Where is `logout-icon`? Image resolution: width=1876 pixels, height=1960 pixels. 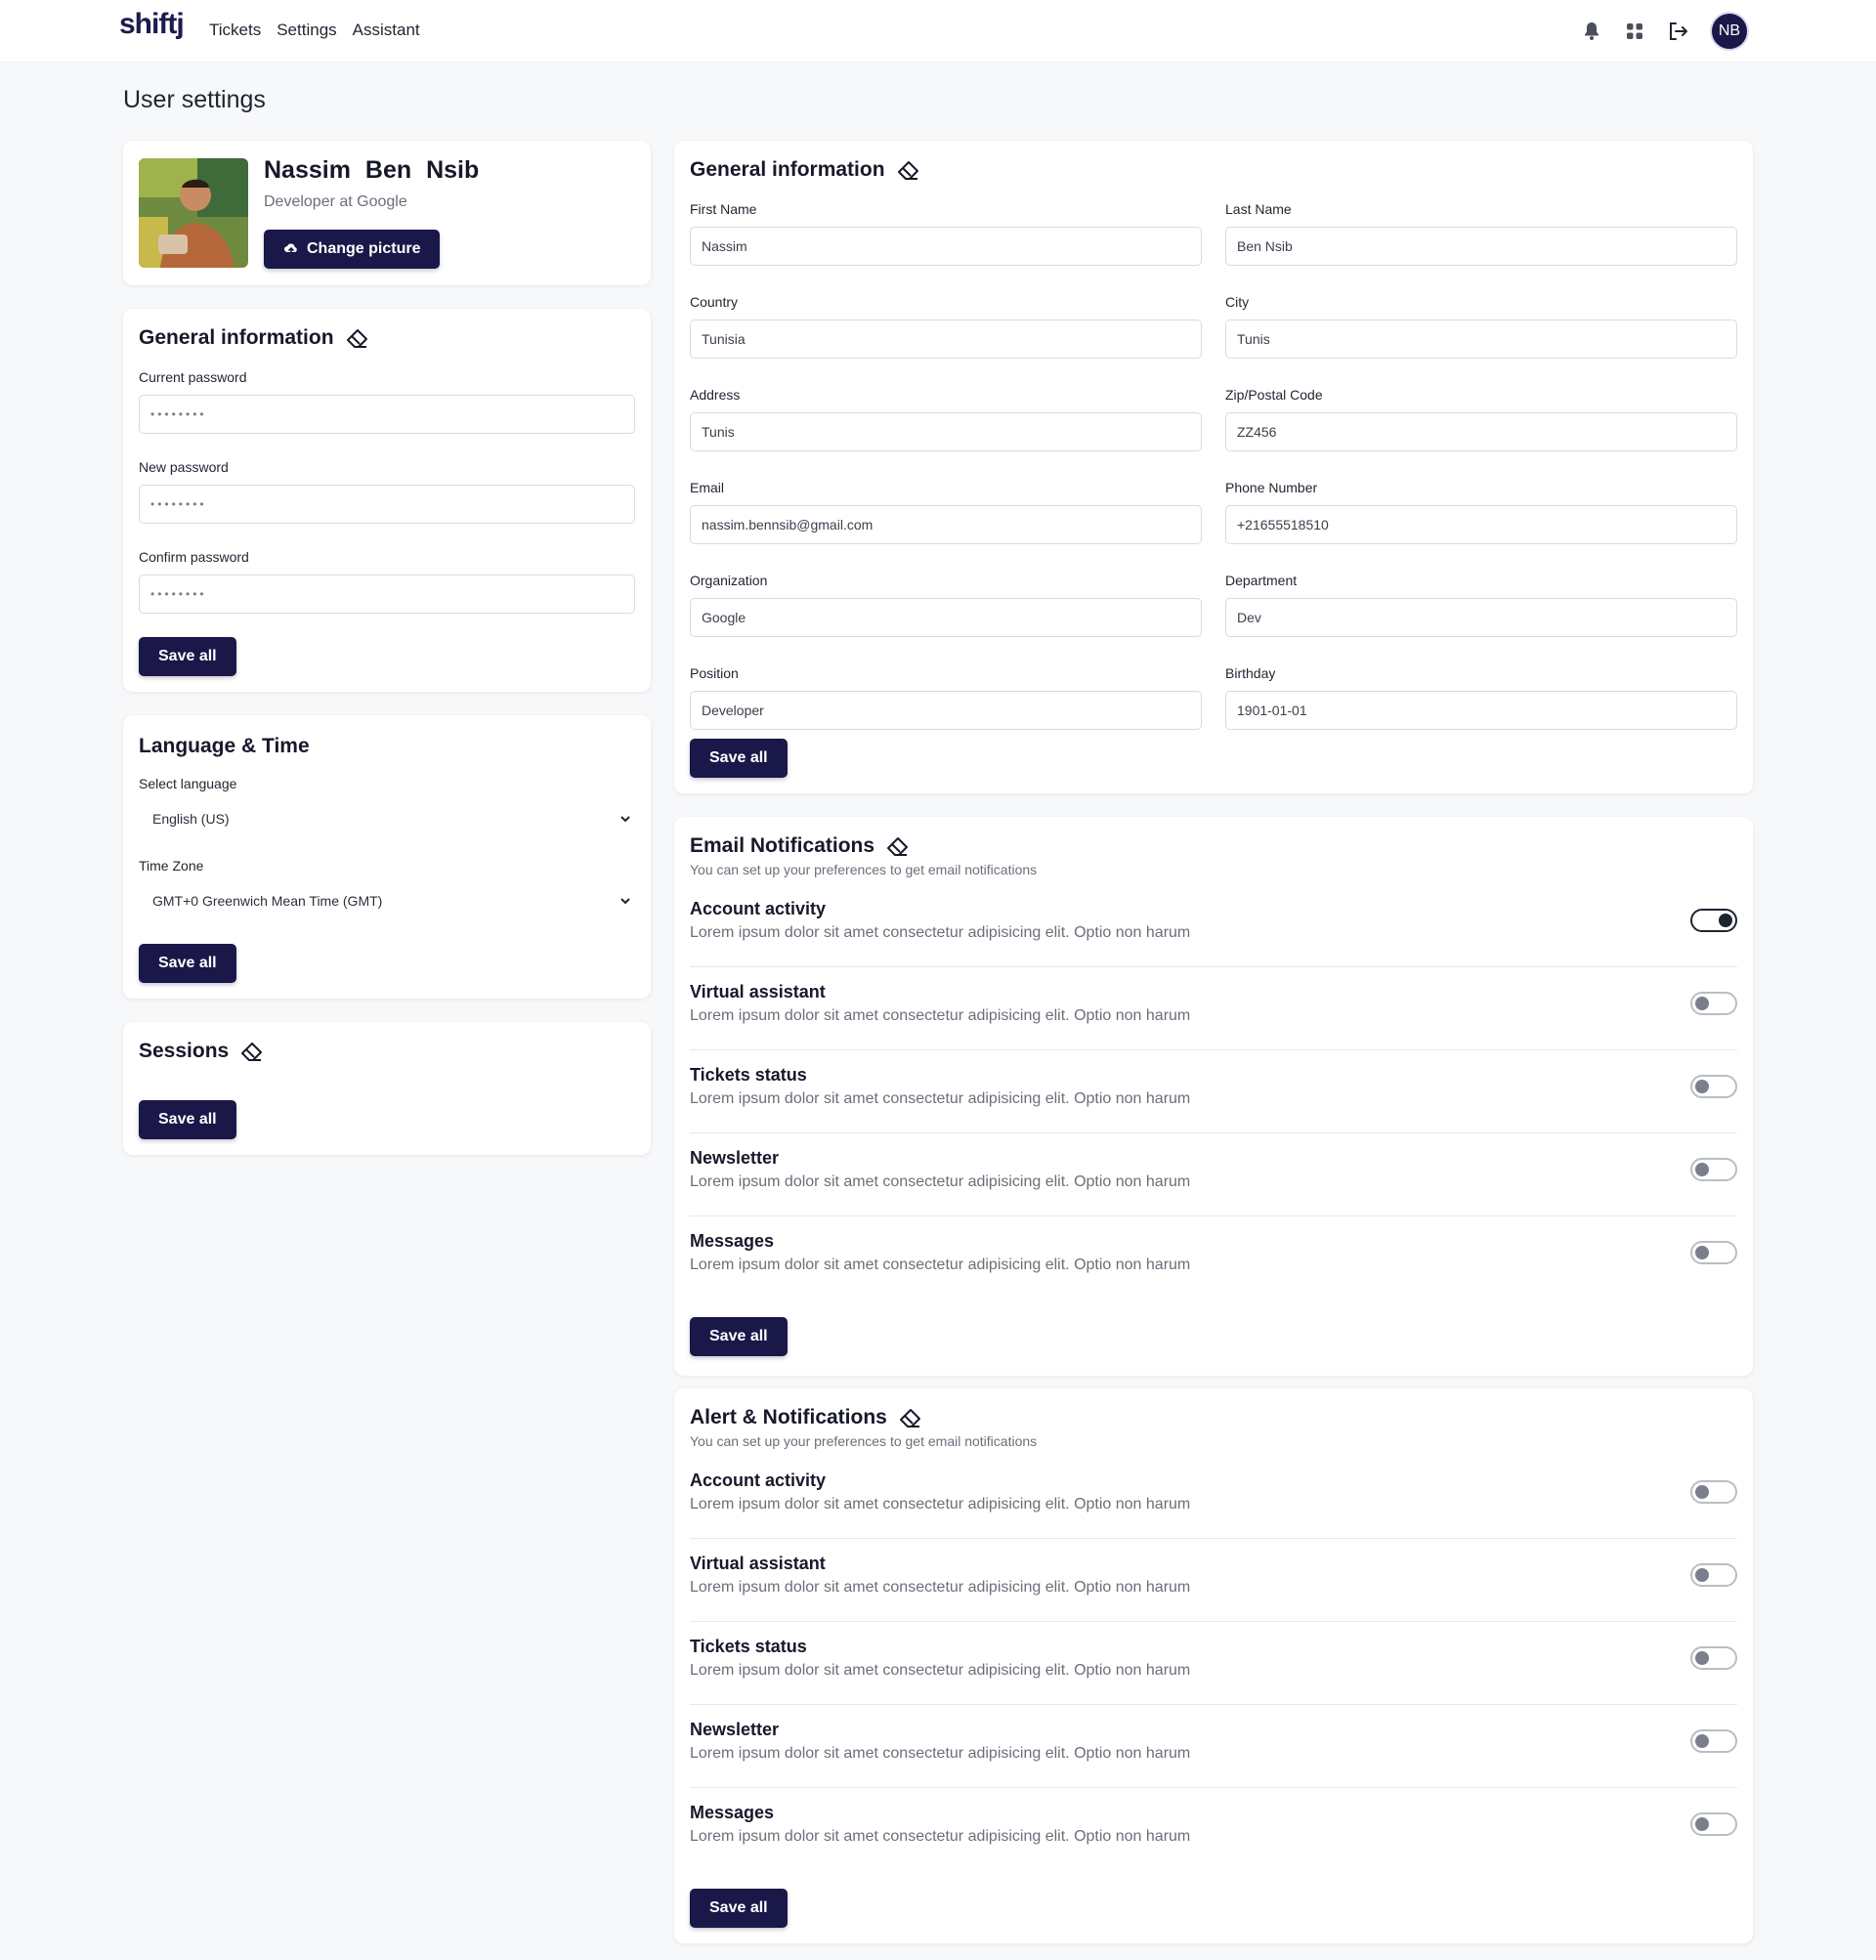
logout-icon is located at coordinates (1677, 31).